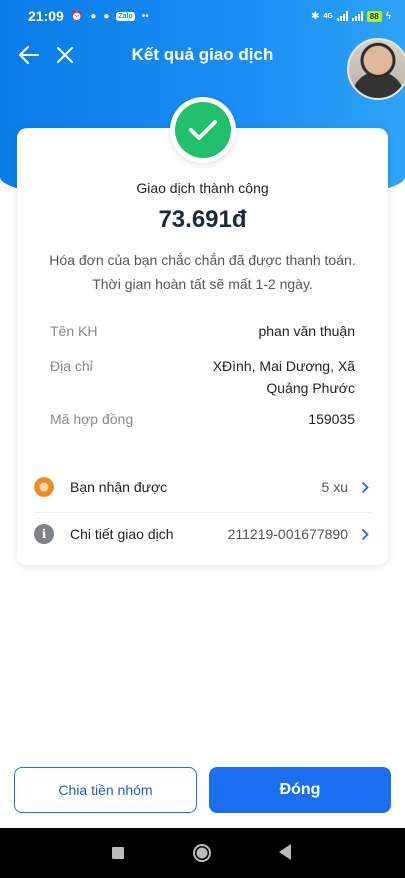 Image resolution: width=405 pixels, height=878 pixels. Describe the element at coordinates (334, 487) in the screenshot. I see `reward-value: 5 xu` at that location.